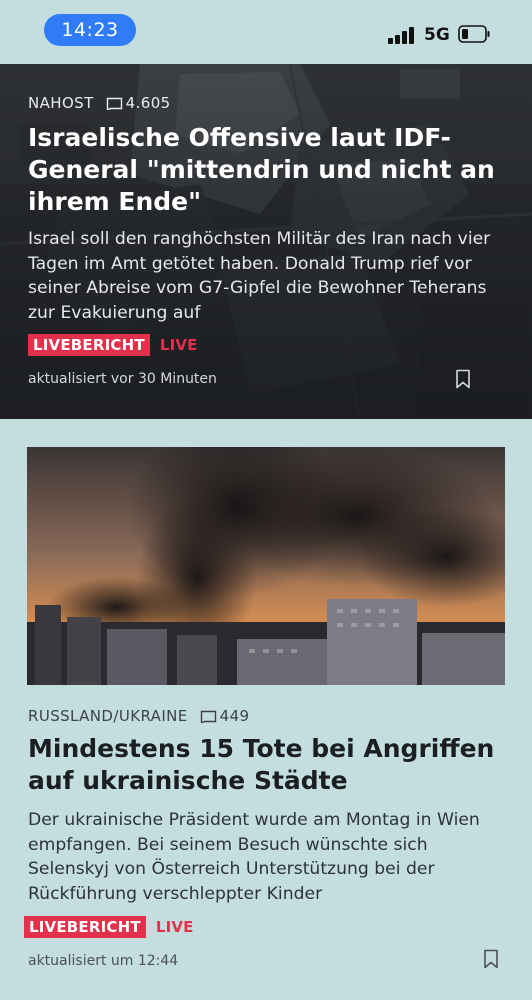 The image size is (532, 1000). What do you see at coordinates (99, 103) in the screenshot?
I see `article-meta: NAHOST 4.605` at bounding box center [99, 103].